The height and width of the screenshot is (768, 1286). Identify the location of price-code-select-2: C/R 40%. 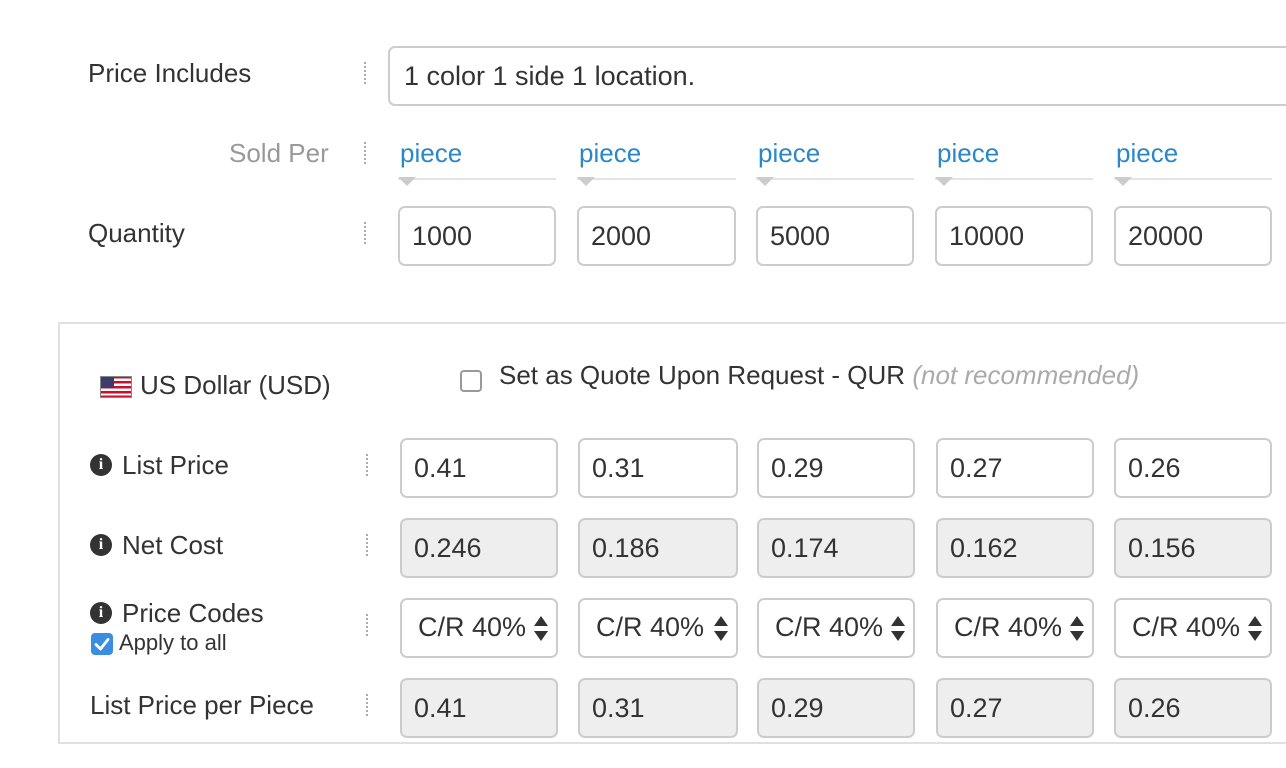
(658, 628).